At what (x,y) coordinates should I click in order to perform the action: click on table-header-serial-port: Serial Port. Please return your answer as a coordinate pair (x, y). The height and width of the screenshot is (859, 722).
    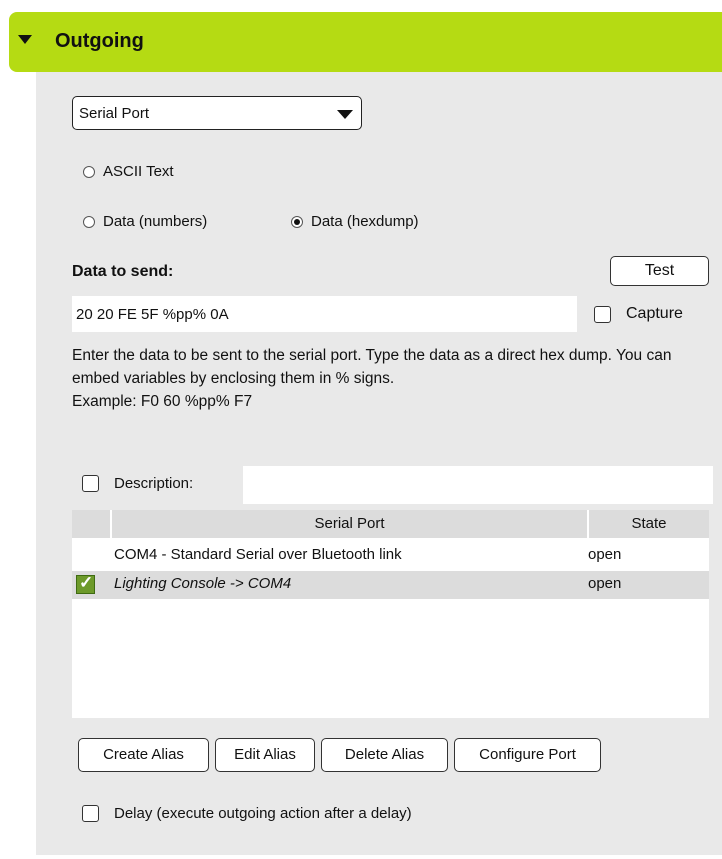
    Looking at the image, I should click on (349, 524).